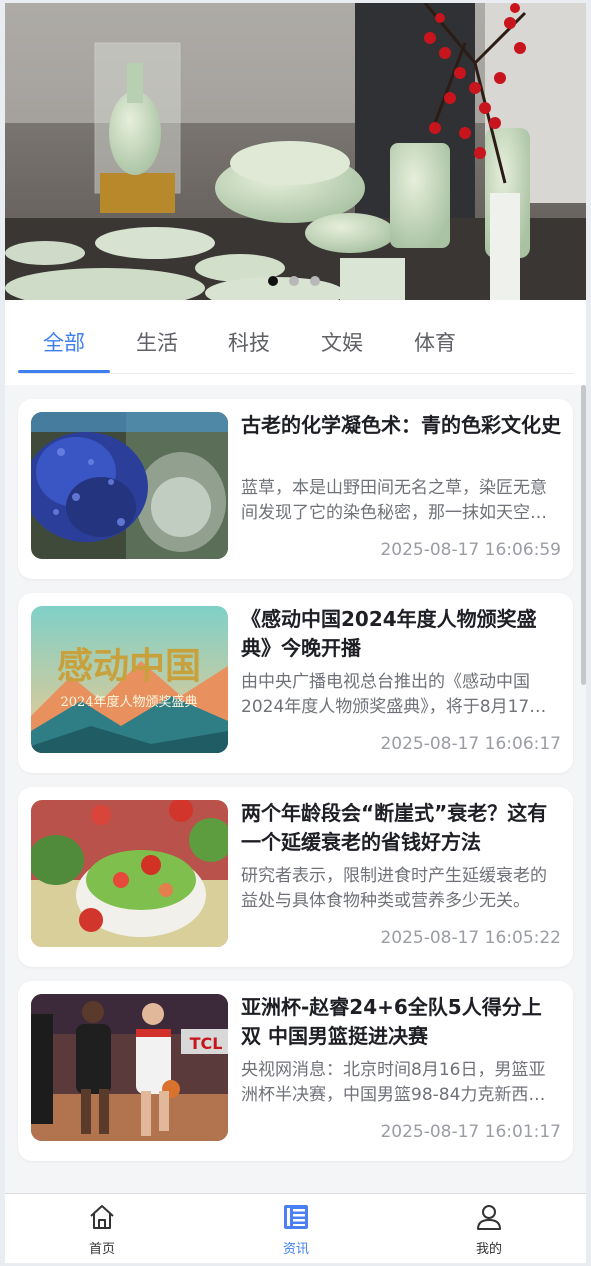 Image resolution: width=591 pixels, height=1266 pixels. Describe the element at coordinates (128, 702) in the screenshot. I see `poster-subtitle: 2024年度人物颁奖盛典` at that location.